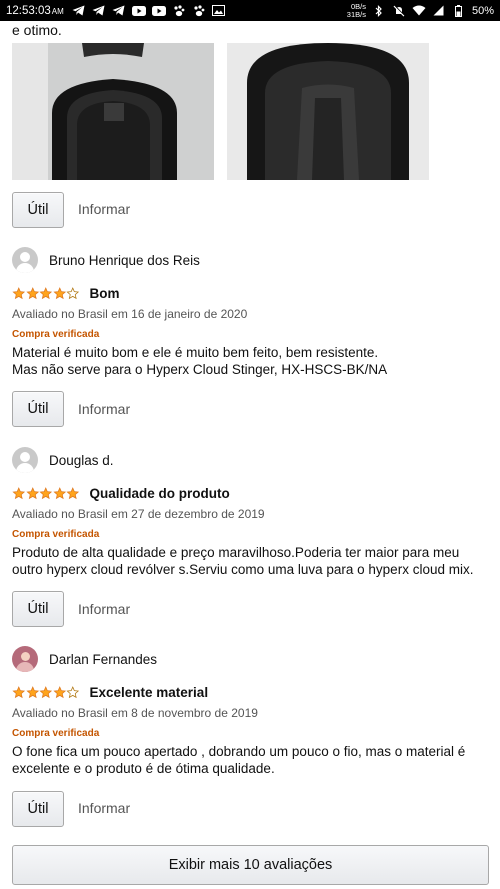 The image size is (500, 889). I want to click on show-more-reviews-button: Exibir mais 10 avaliações, so click(250, 865).